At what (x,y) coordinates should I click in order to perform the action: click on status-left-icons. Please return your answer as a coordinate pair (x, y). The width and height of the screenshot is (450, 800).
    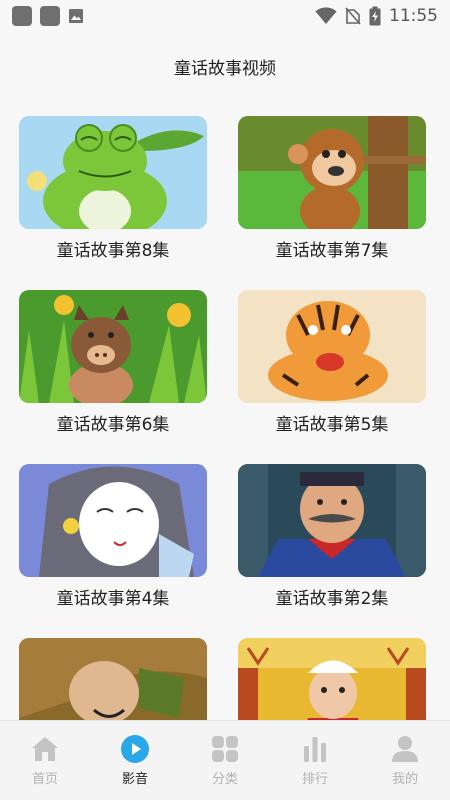
    Looking at the image, I should click on (48, 16).